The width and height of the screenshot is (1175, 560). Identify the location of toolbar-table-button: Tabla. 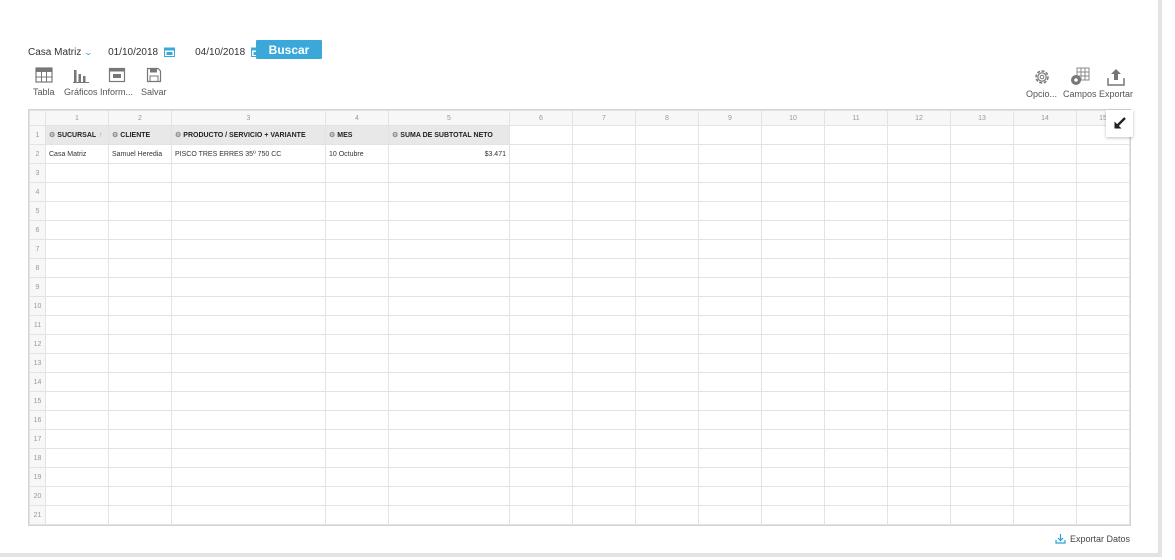
(44, 82).